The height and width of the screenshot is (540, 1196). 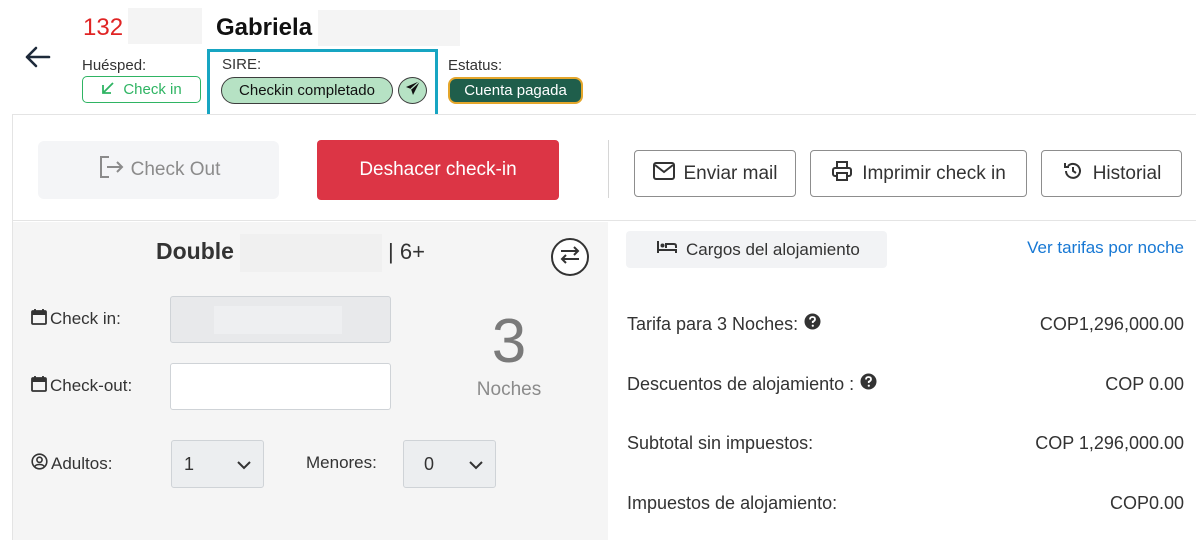 I want to click on checkout-date-input, so click(x=280, y=386).